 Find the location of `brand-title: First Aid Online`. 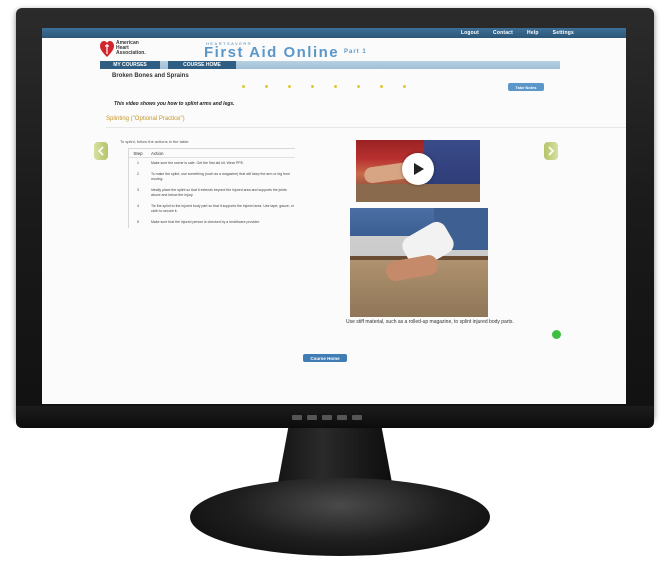

brand-title: First Aid Online is located at coordinates (272, 52).